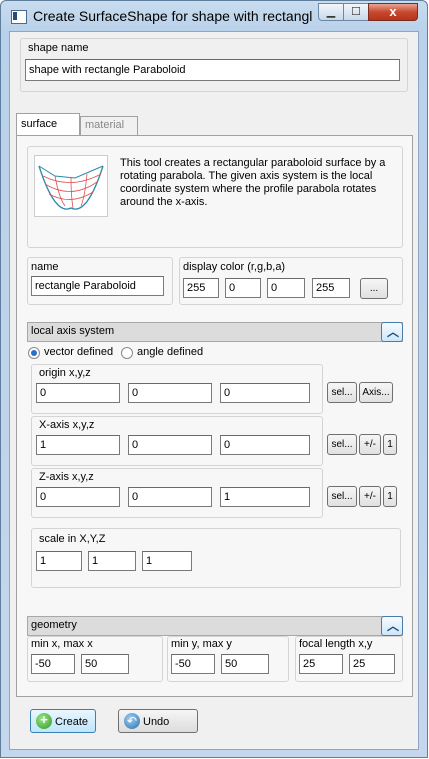 The image size is (429, 759). I want to click on focal-length-group: focal length x,y, so click(349, 659).